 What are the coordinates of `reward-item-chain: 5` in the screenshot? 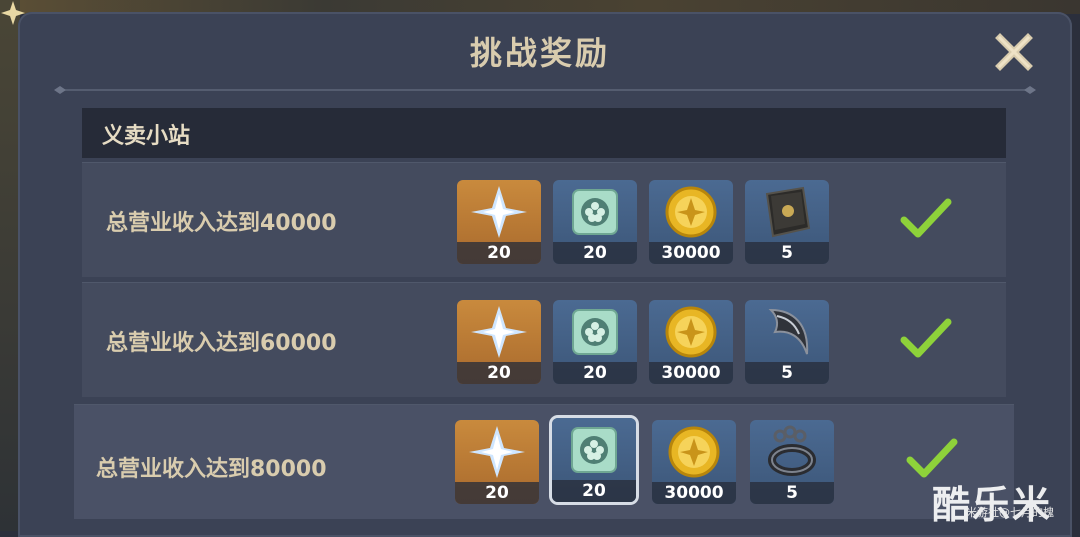 It's located at (792, 462).